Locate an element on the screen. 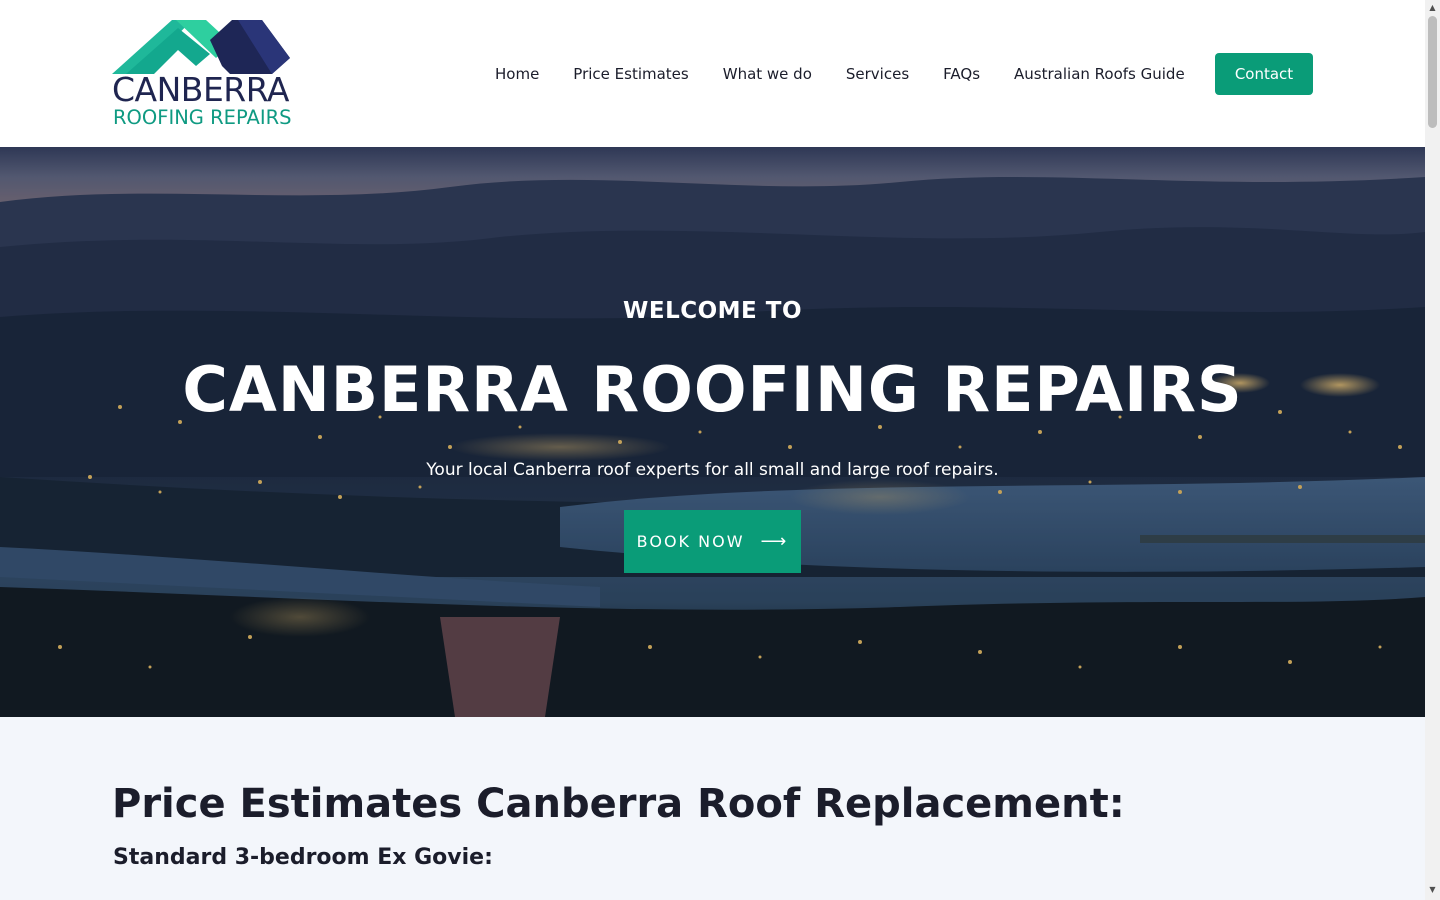 This screenshot has height=900, width=1440. page-scrollbar: ▲ ▼ is located at coordinates (1432, 450).